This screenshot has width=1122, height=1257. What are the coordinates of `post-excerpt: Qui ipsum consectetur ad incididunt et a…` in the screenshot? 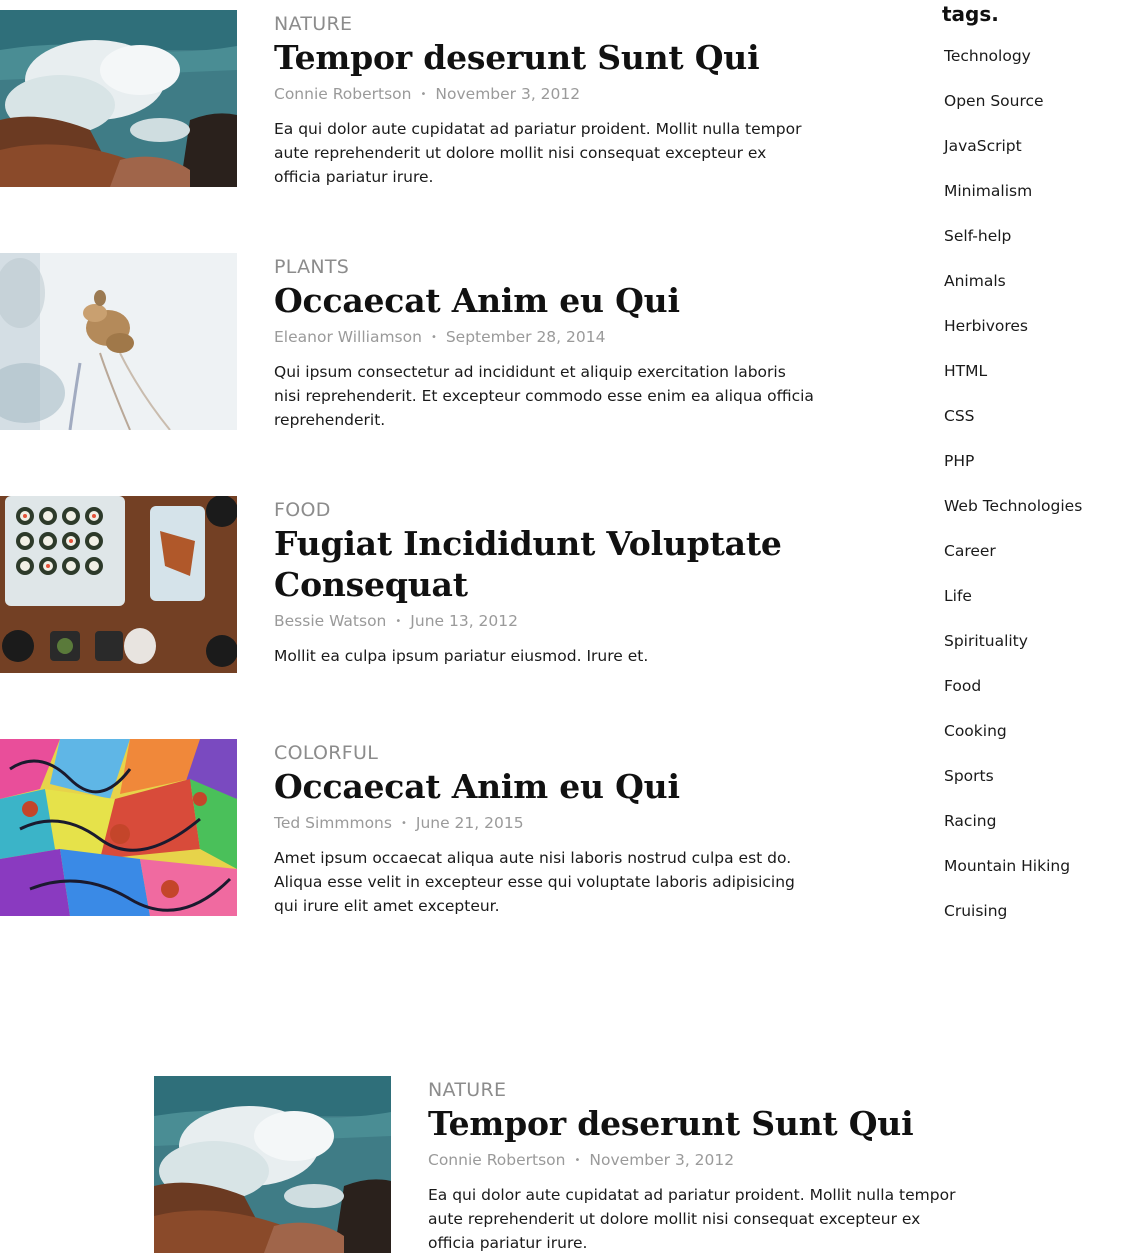 It's located at (544, 395).